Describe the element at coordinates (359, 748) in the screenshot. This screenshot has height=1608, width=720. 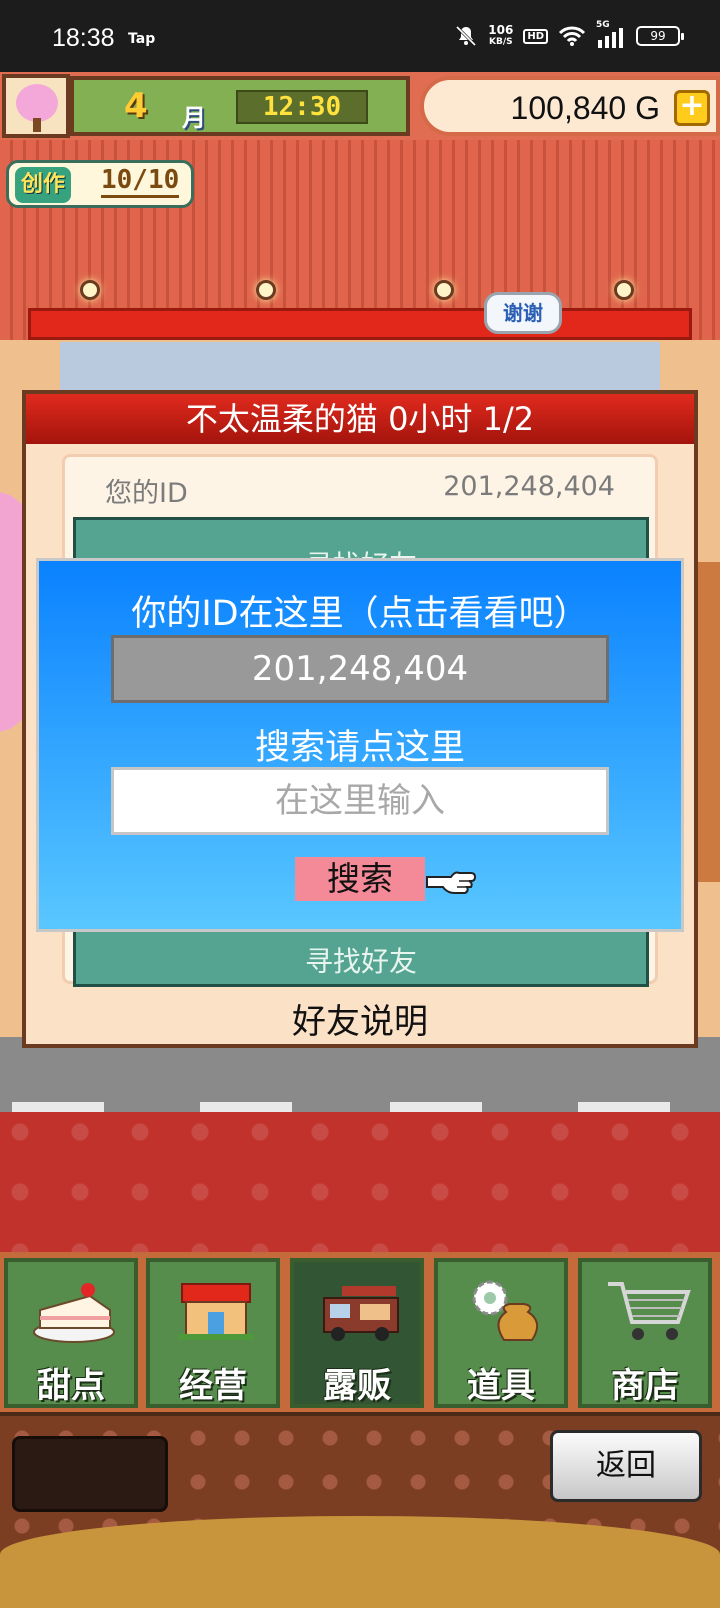
I see `search-prompt: 搜索请点这里` at that location.